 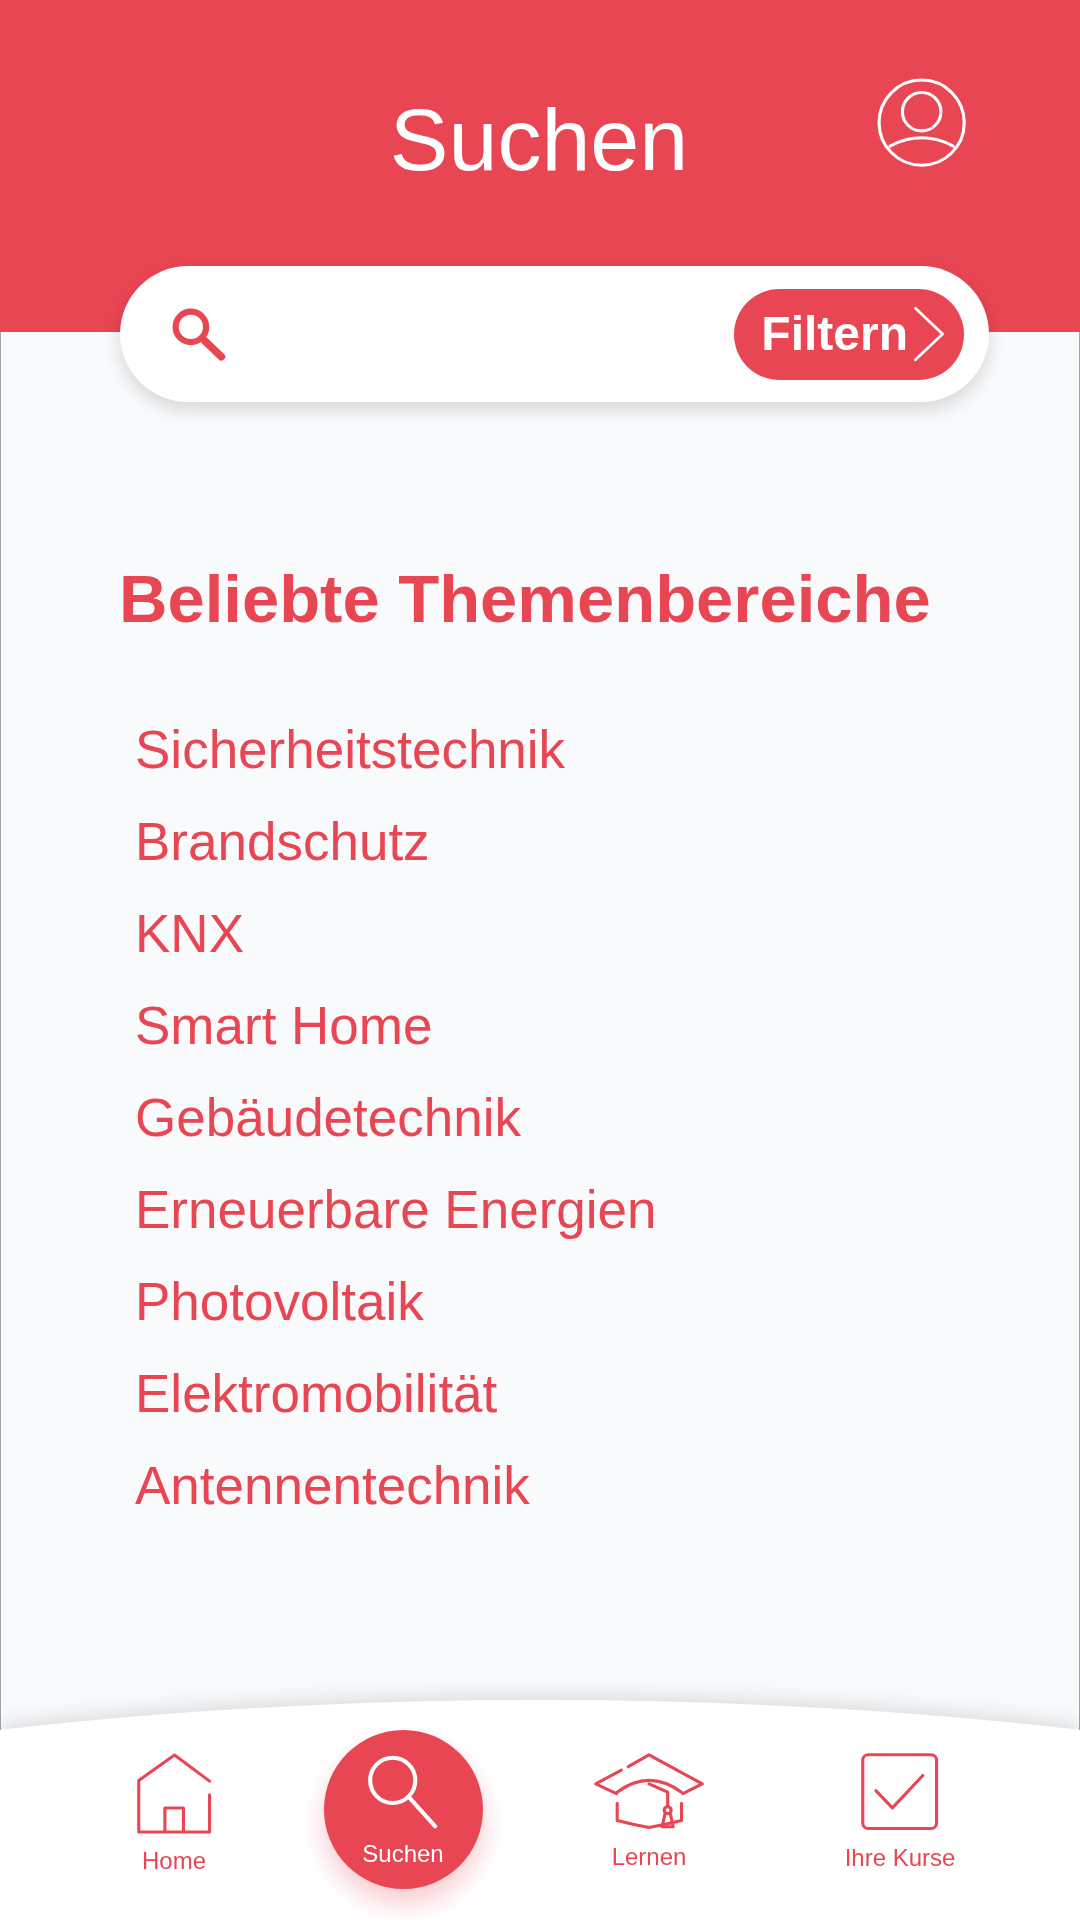 What do you see at coordinates (279, 1301) in the screenshot?
I see `topic-link: Photovoltaik` at bounding box center [279, 1301].